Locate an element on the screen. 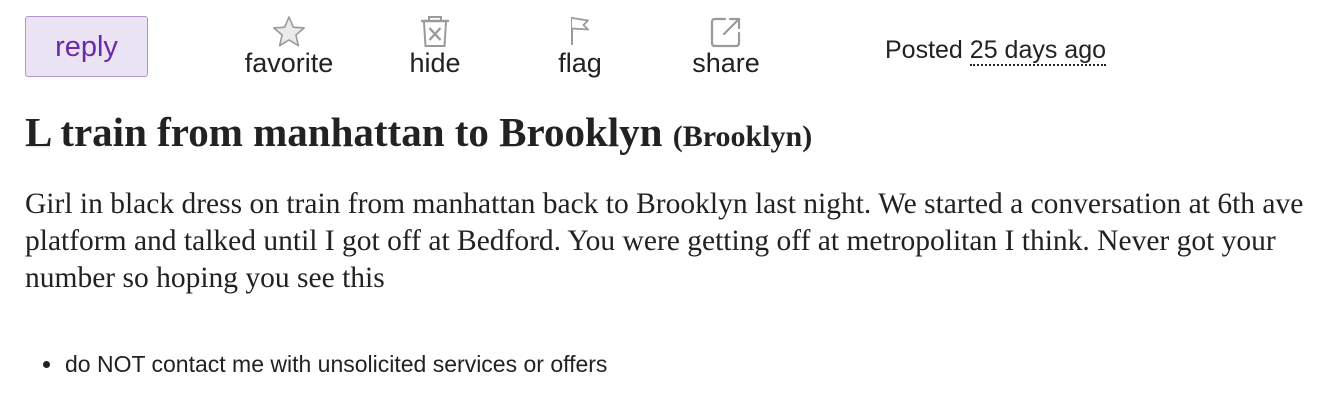 This screenshot has height=418, width=1330. reply-button: reply is located at coordinates (86, 46).